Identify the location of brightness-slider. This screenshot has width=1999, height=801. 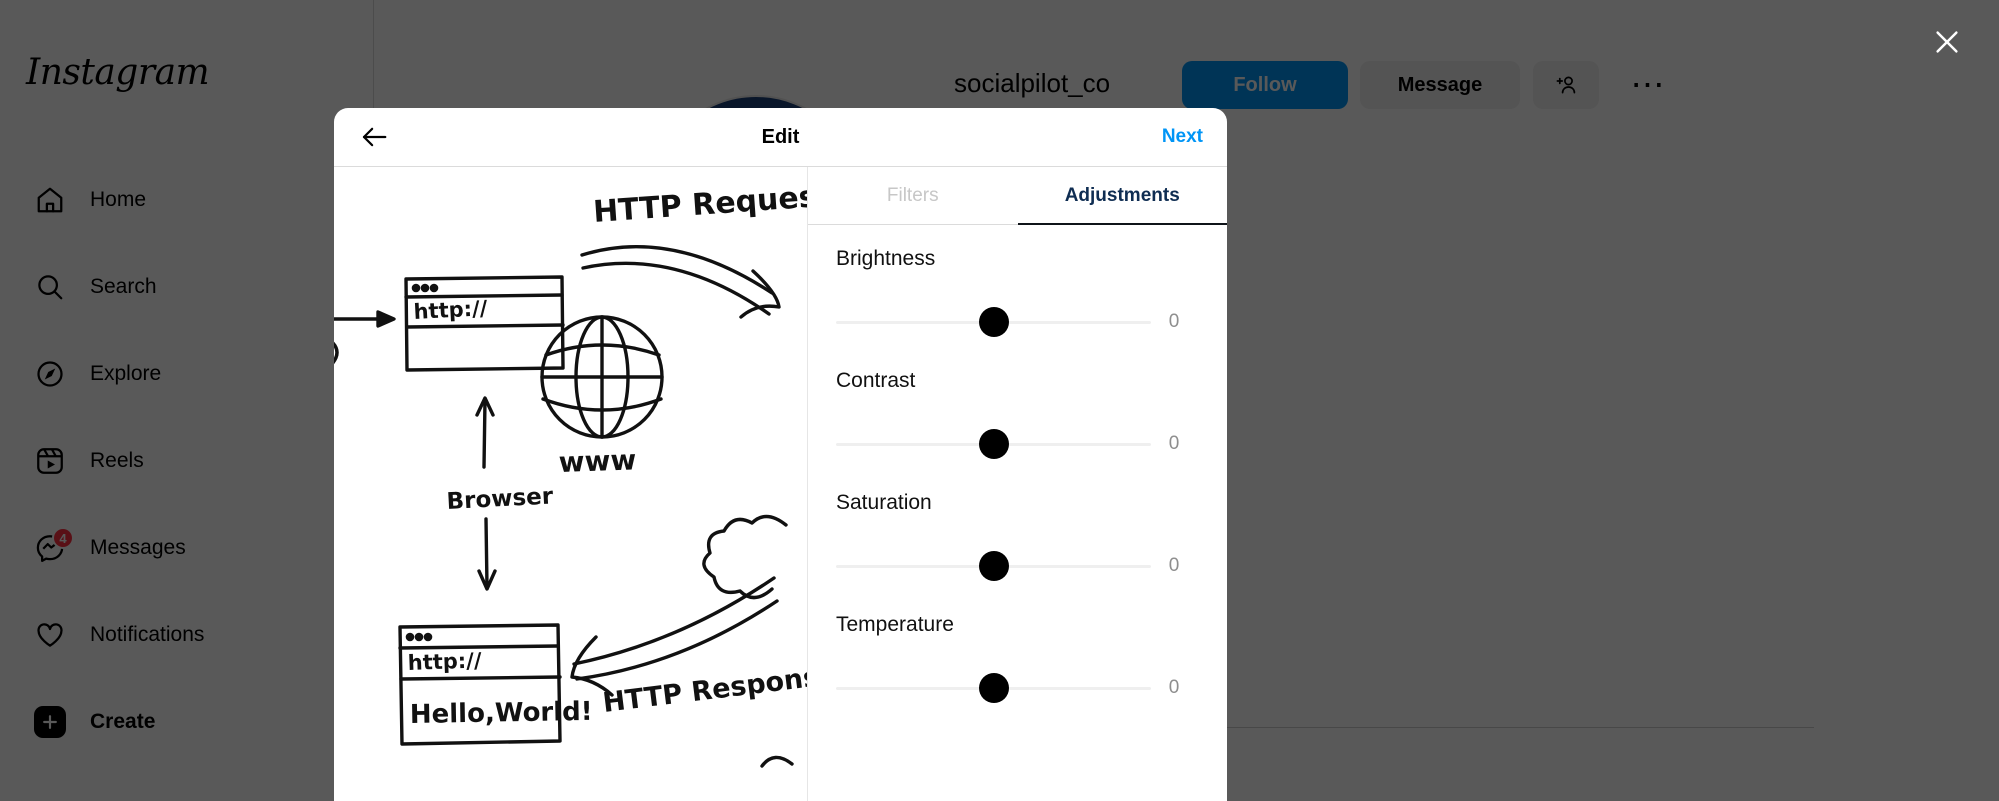
(993, 322).